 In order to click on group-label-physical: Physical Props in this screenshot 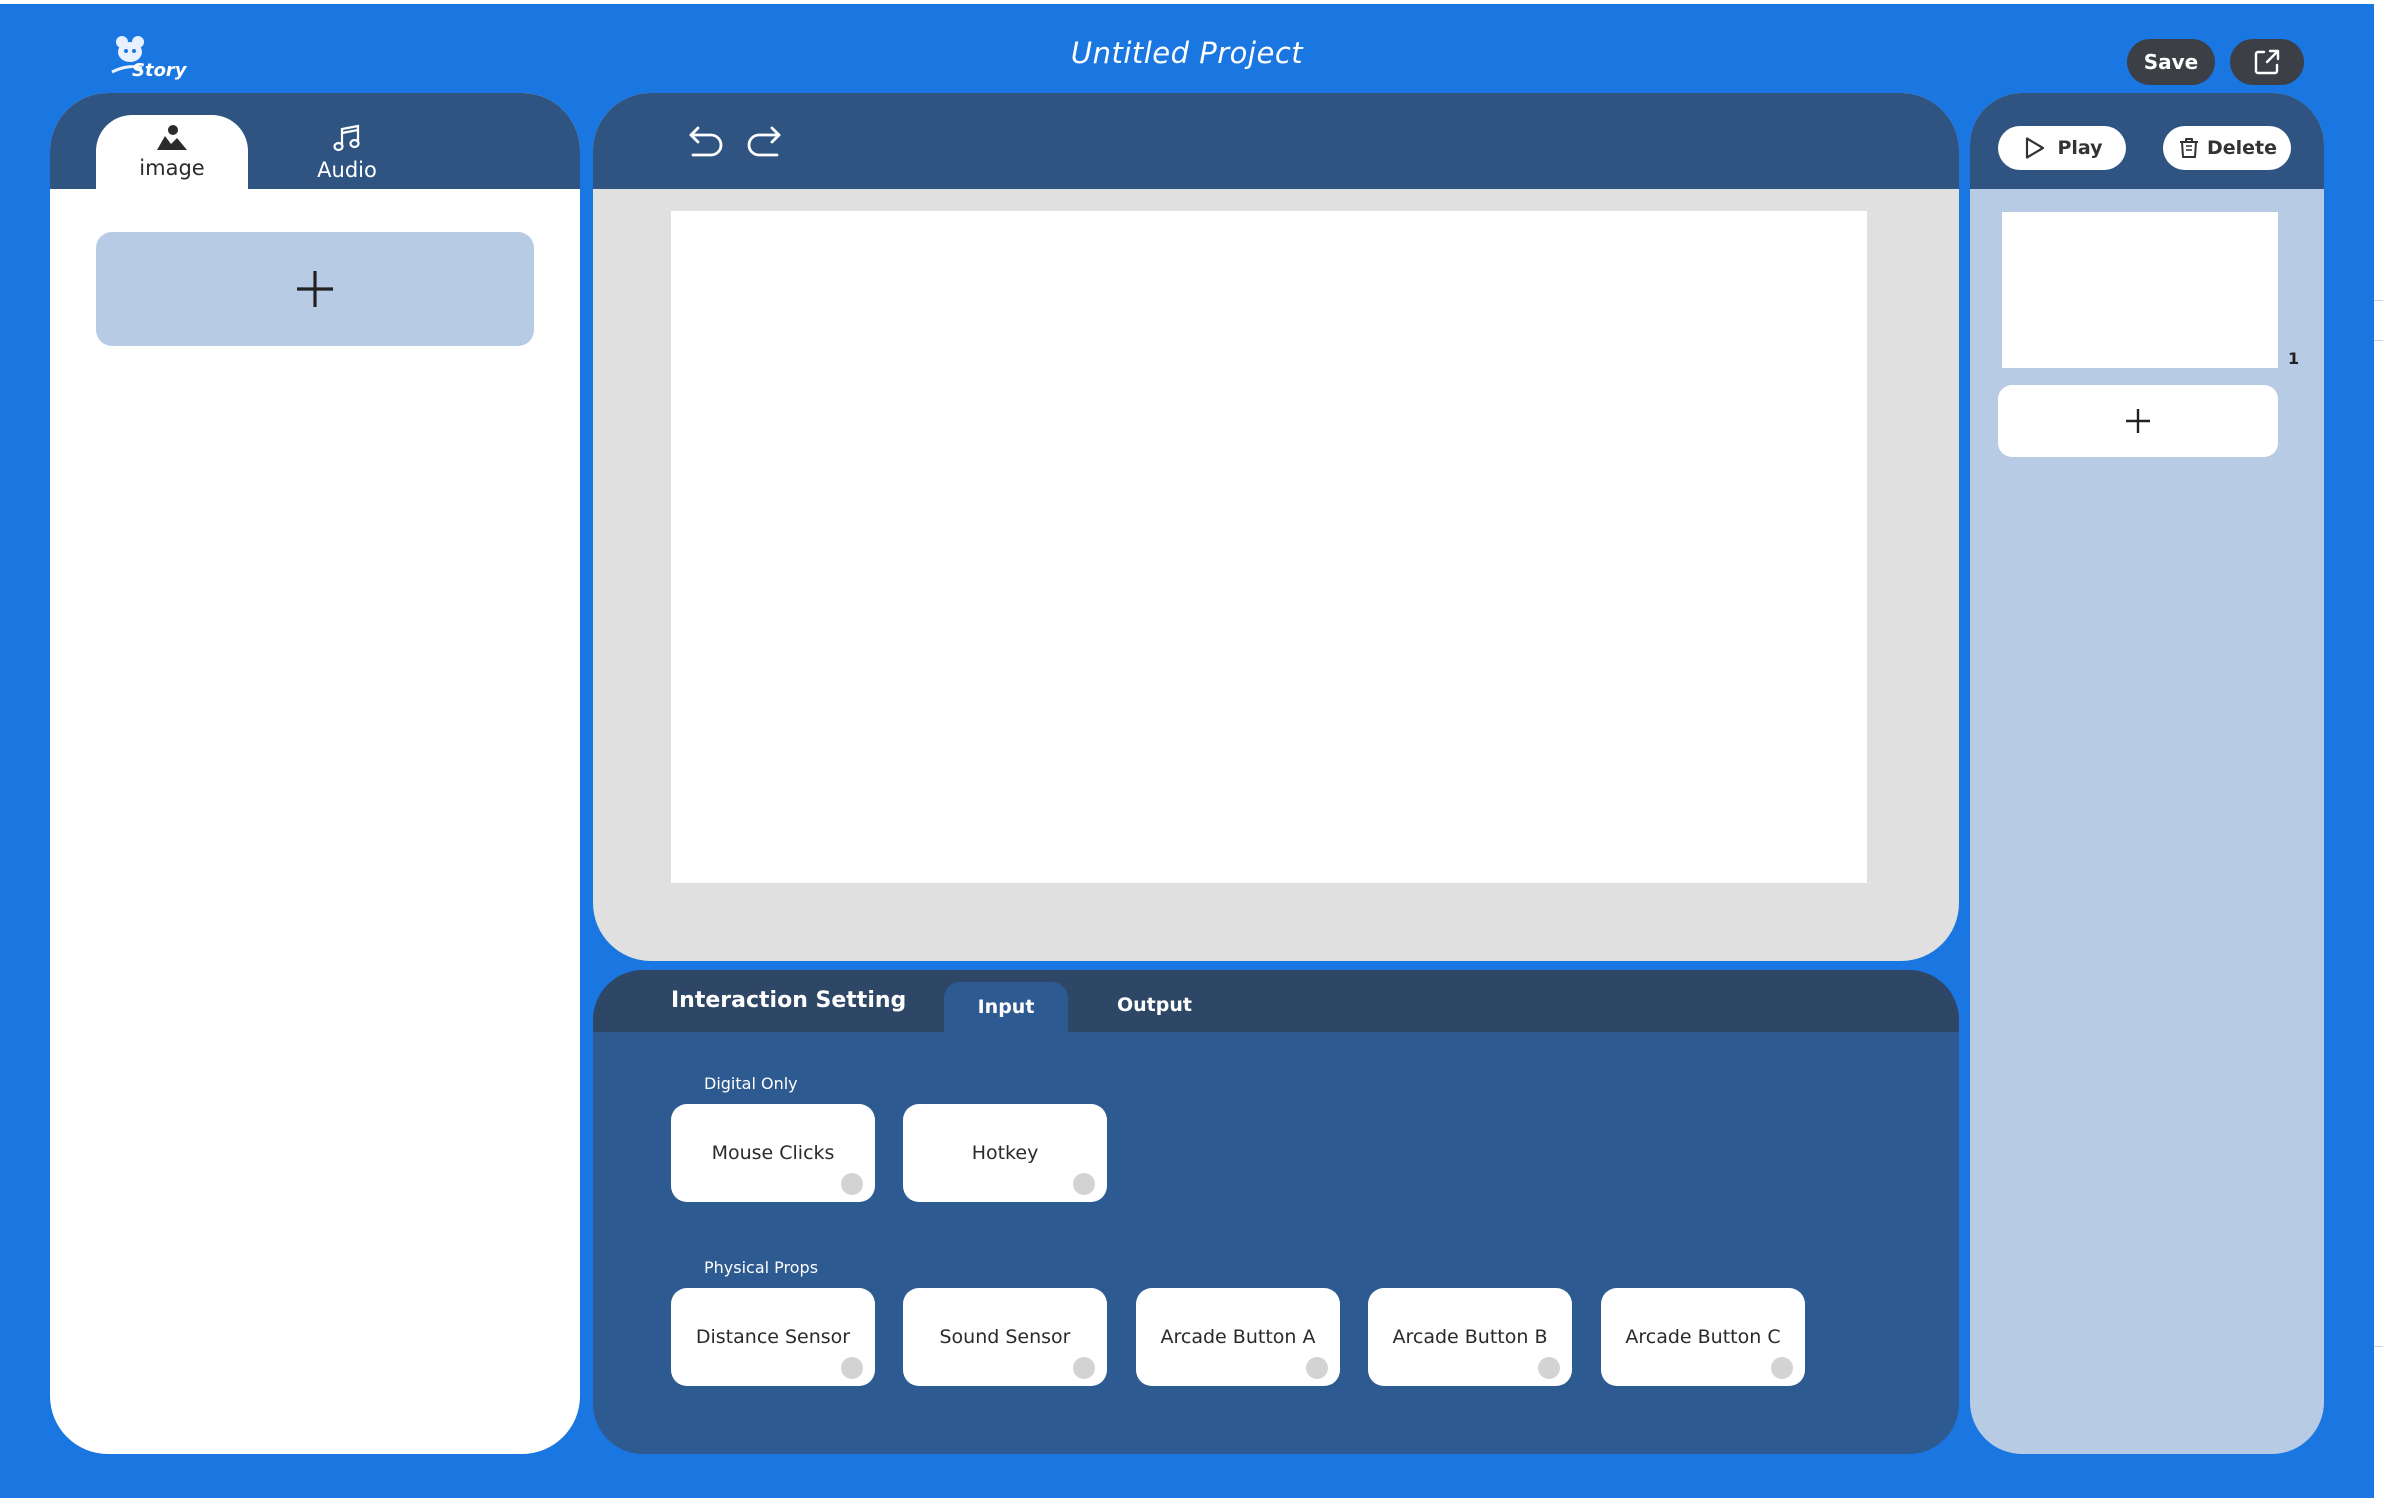, I will do `click(761, 1267)`.